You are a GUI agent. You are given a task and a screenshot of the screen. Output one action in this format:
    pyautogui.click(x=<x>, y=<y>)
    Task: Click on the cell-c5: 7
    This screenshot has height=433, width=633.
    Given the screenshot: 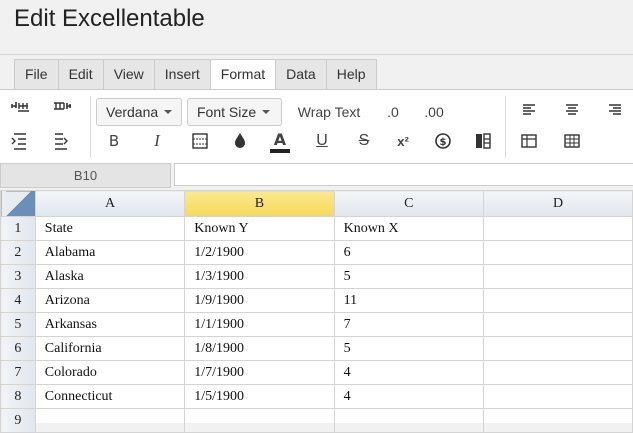 What is the action you would take?
    pyautogui.click(x=409, y=324)
    